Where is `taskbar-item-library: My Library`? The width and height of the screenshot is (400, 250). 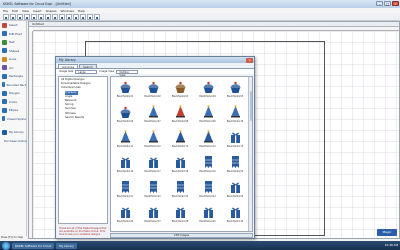 taskbar-item-library: My Library is located at coordinates (66, 245).